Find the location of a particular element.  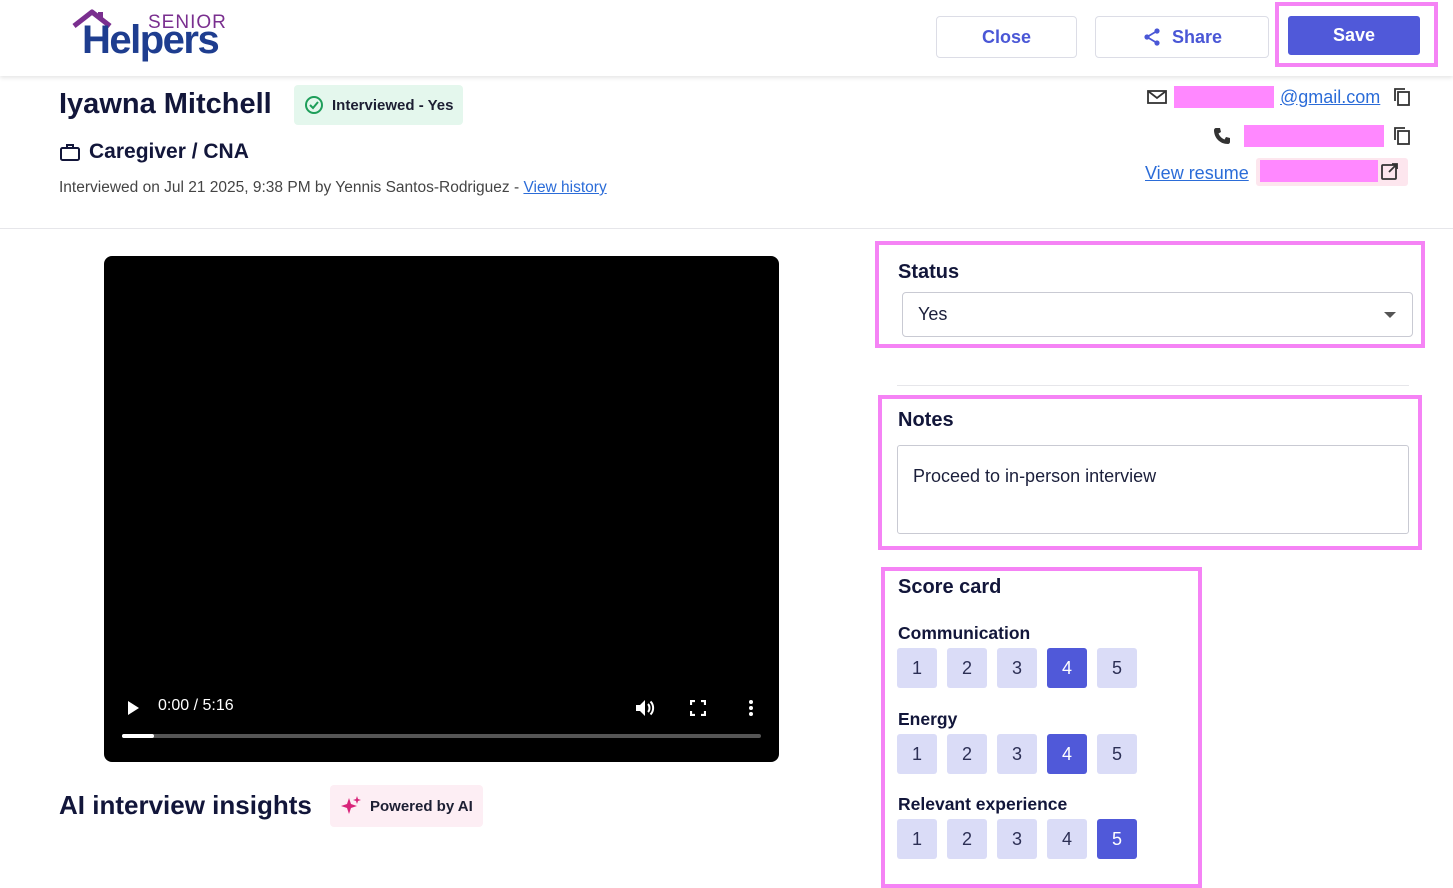

video-progress-bar is located at coordinates (441, 736).